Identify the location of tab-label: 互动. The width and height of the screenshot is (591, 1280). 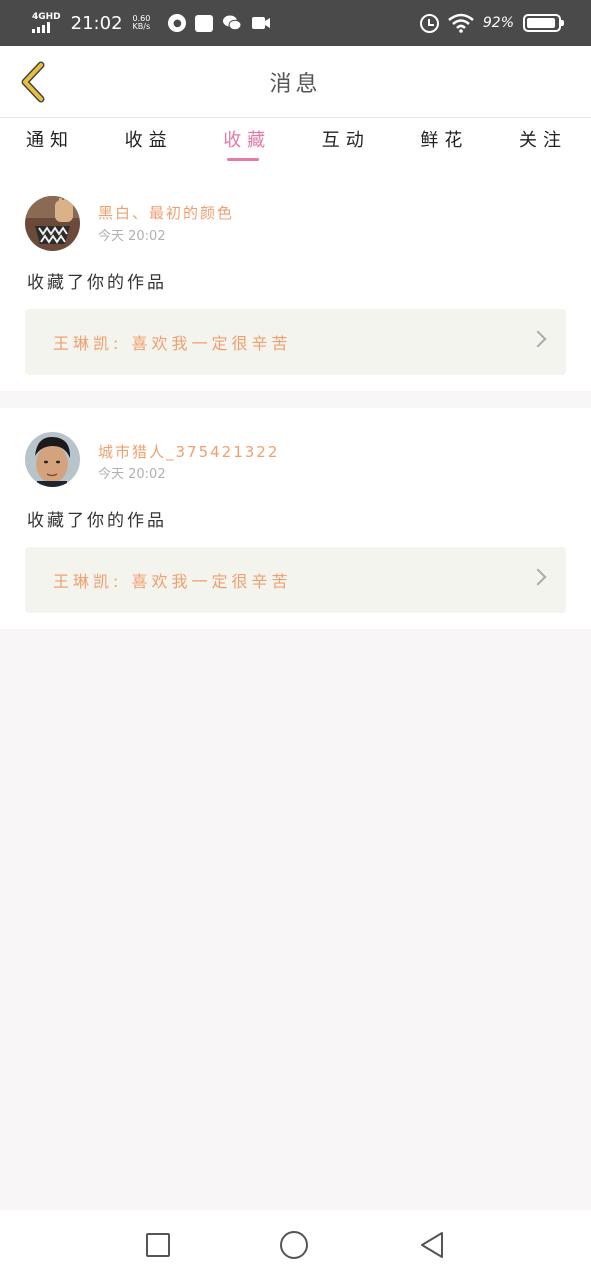
(345, 140).